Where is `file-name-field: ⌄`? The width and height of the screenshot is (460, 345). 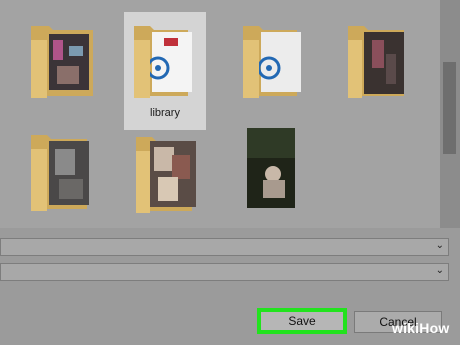
file-name-field: ⌄ is located at coordinates (224, 247).